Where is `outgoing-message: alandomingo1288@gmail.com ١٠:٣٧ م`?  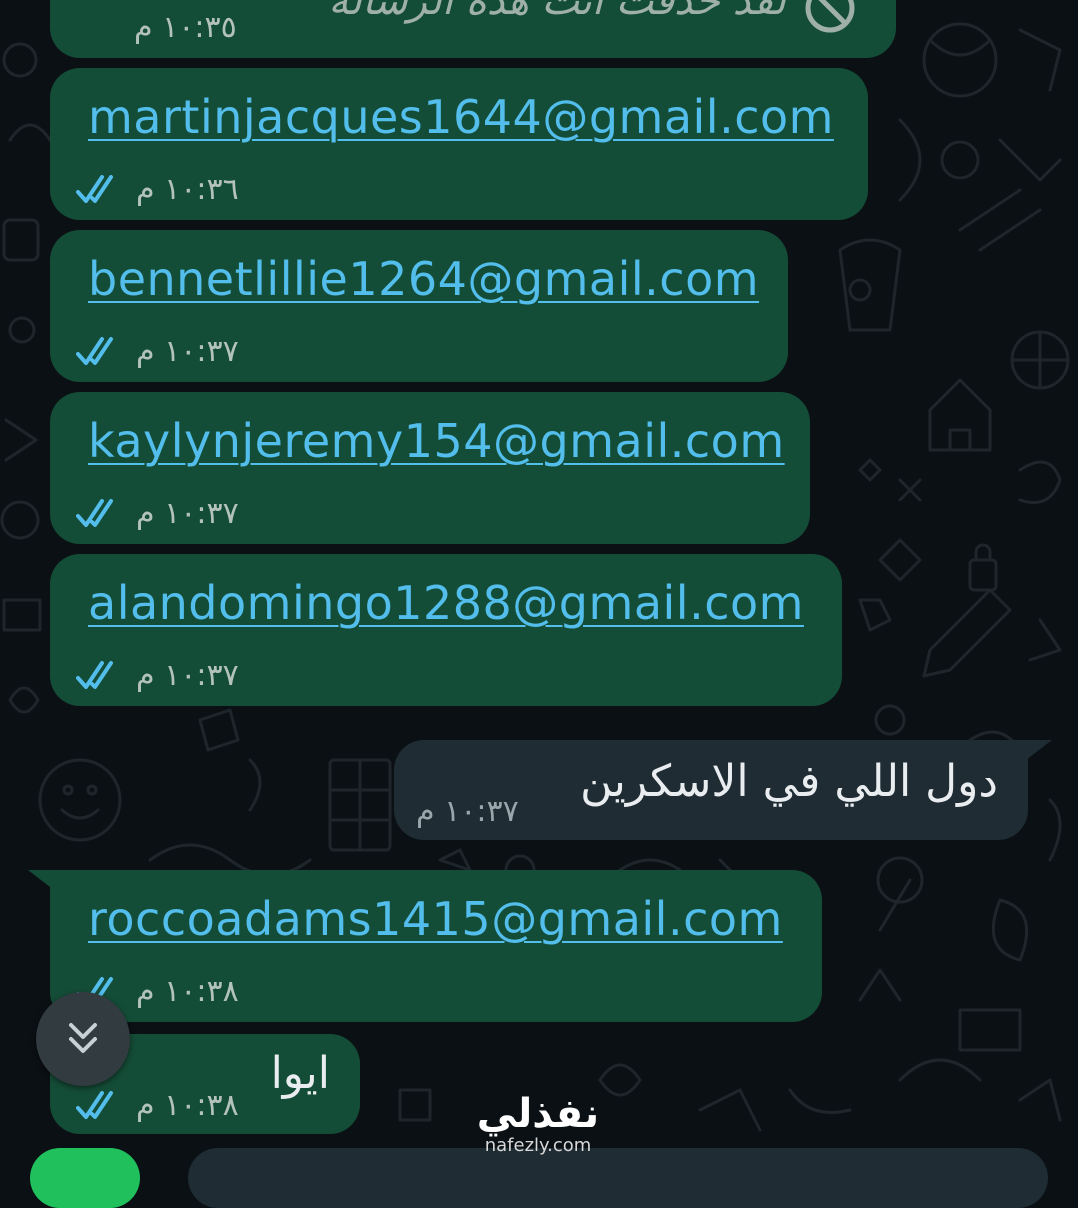
outgoing-message: alandomingo1288@gmail.com ١٠:٣٧ م is located at coordinates (446, 630).